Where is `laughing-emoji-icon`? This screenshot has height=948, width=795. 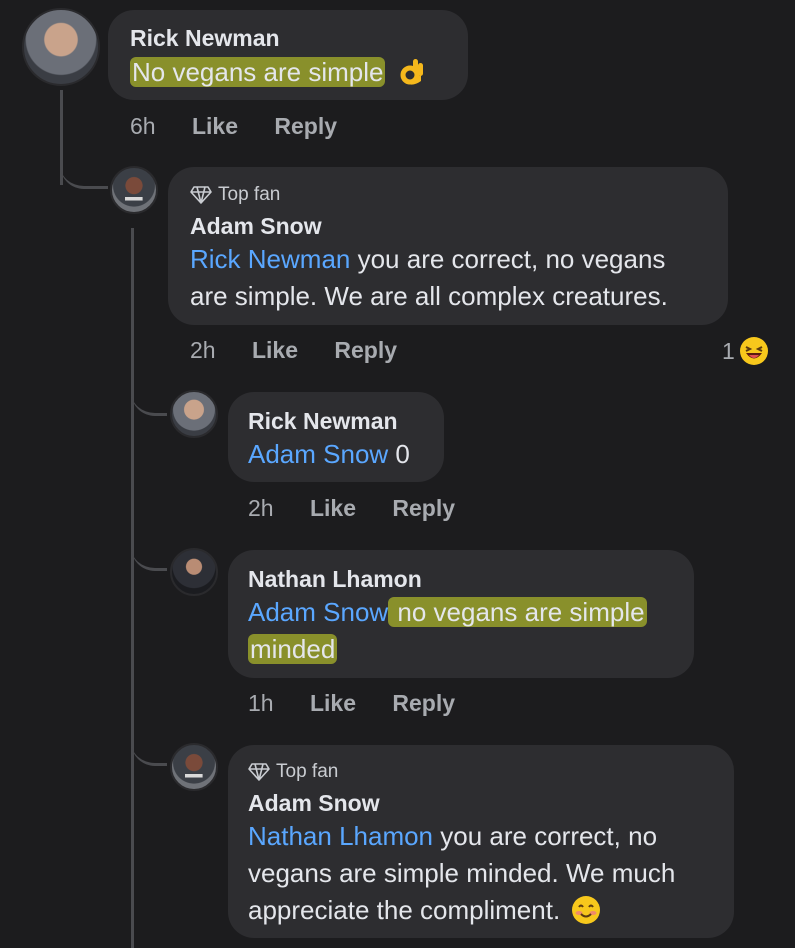
laughing-emoji-icon is located at coordinates (753, 351).